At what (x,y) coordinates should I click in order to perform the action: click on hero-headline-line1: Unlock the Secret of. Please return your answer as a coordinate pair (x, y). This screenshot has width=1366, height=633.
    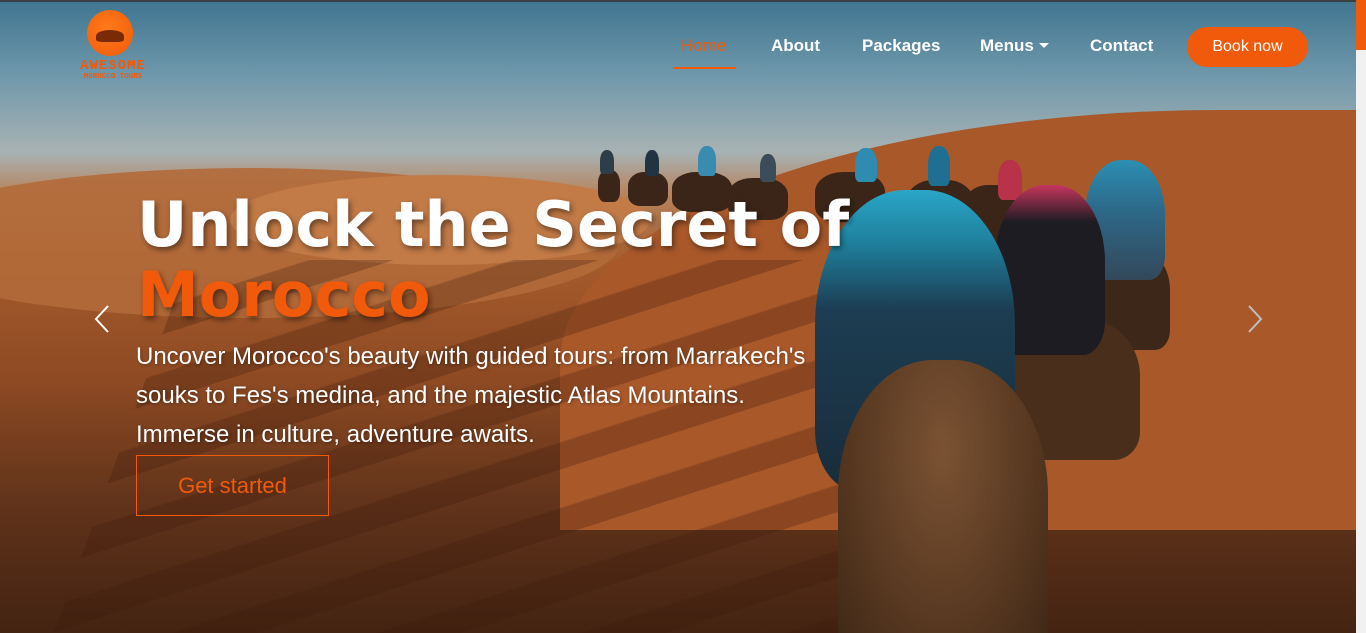
    Looking at the image, I should click on (493, 224).